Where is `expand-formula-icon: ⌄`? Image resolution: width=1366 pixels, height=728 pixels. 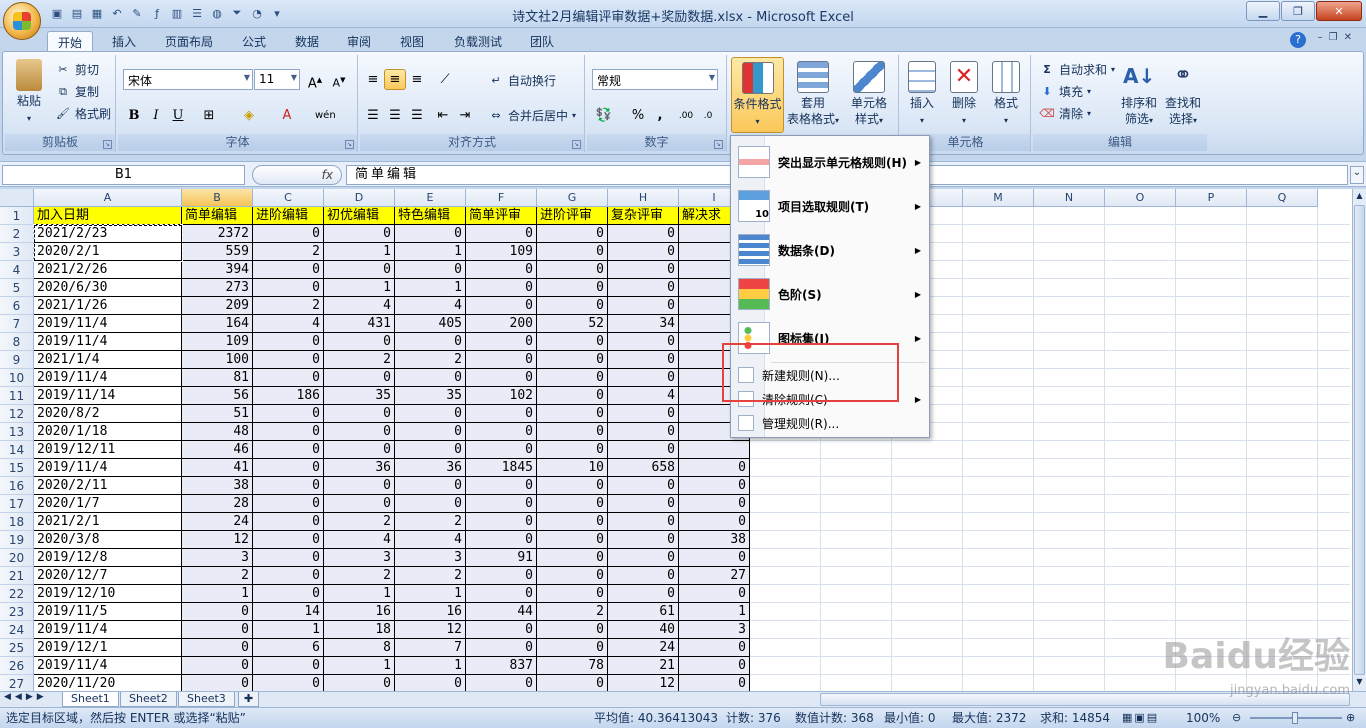 expand-formula-icon: ⌄ is located at coordinates (1357, 175).